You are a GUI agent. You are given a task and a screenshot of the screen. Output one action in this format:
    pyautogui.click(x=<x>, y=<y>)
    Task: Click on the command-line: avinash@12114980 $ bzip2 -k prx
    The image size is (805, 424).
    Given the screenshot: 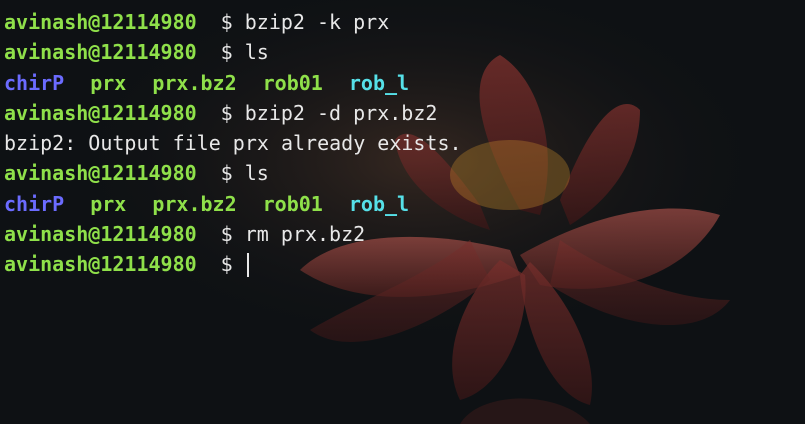 What is the action you would take?
    pyautogui.click(x=233, y=22)
    